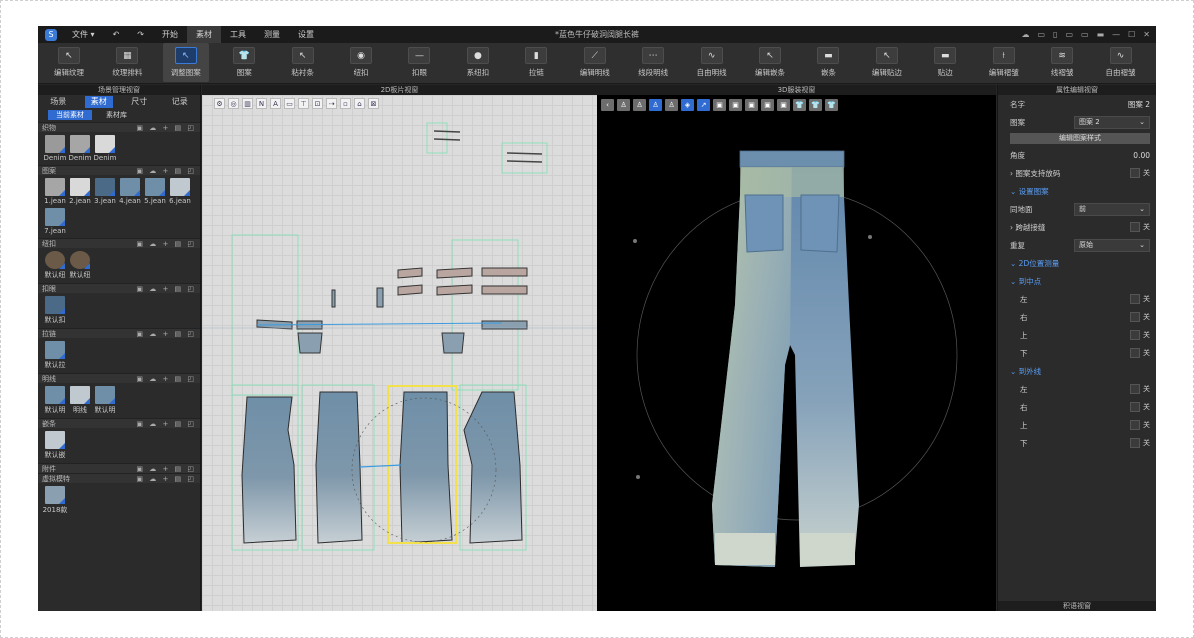 The height and width of the screenshot is (638, 1194). Describe the element at coordinates (595, 62) in the screenshot. I see `tool-button-edit-topstitch: ⟋ 编辑明线` at that location.